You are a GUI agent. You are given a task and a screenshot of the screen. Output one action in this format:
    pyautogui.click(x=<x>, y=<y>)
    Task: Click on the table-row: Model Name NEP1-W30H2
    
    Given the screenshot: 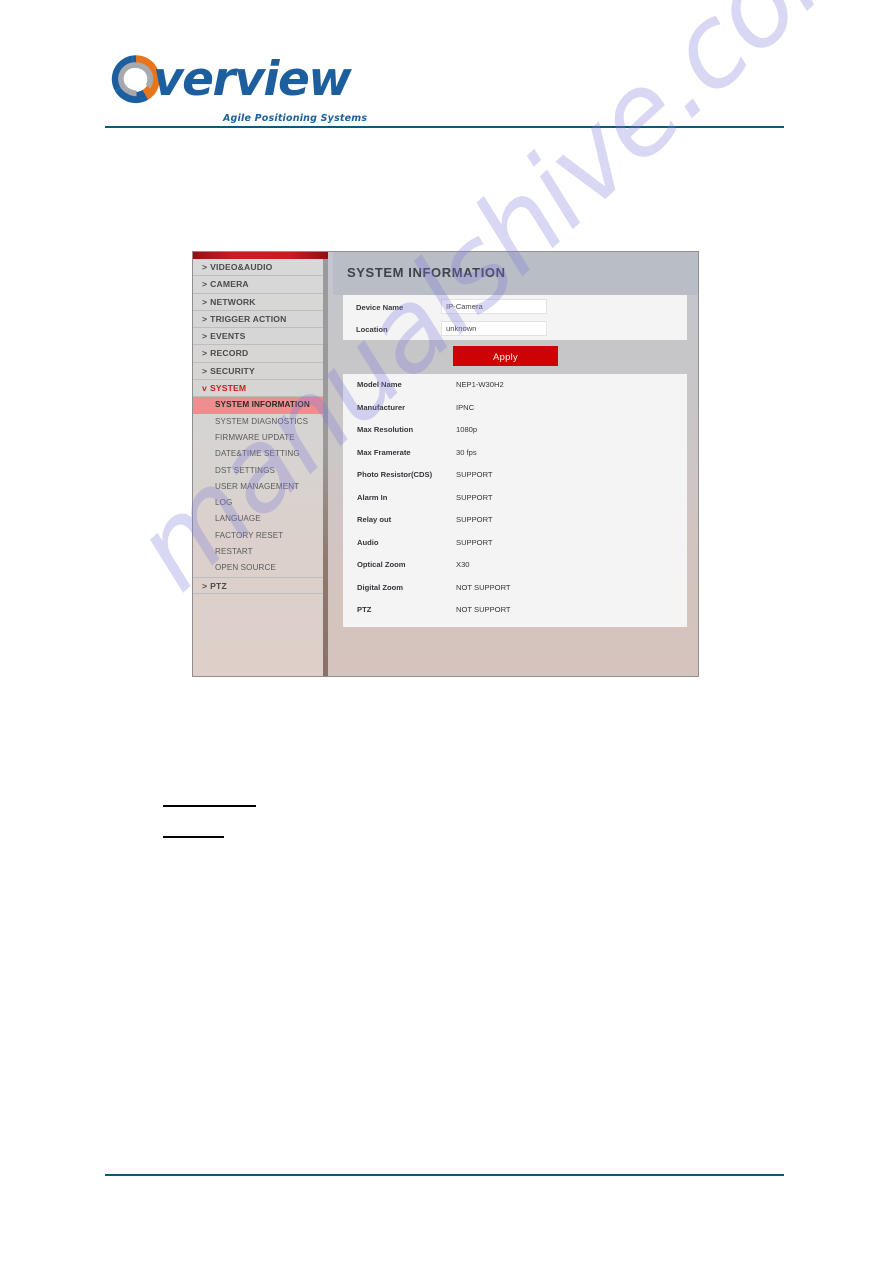 What is the action you would take?
    pyautogui.click(x=515, y=385)
    